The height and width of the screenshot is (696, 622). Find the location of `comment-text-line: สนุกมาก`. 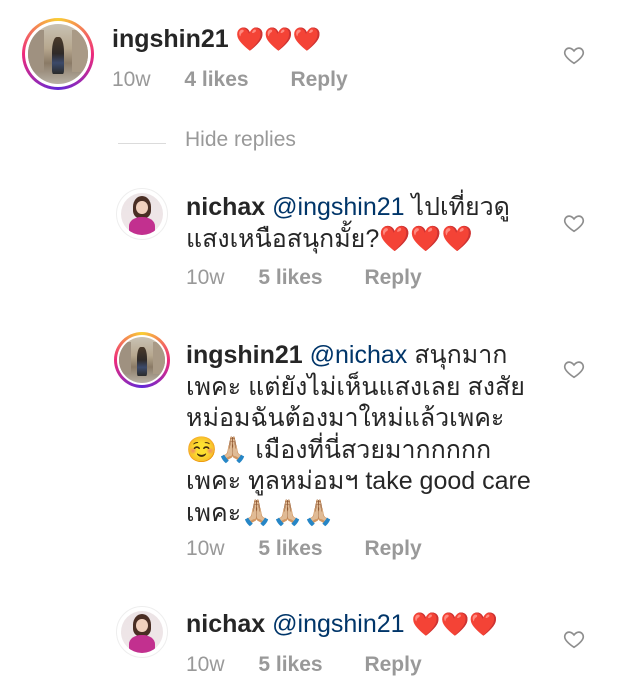

comment-text-line: สนุกมาก is located at coordinates (457, 355).